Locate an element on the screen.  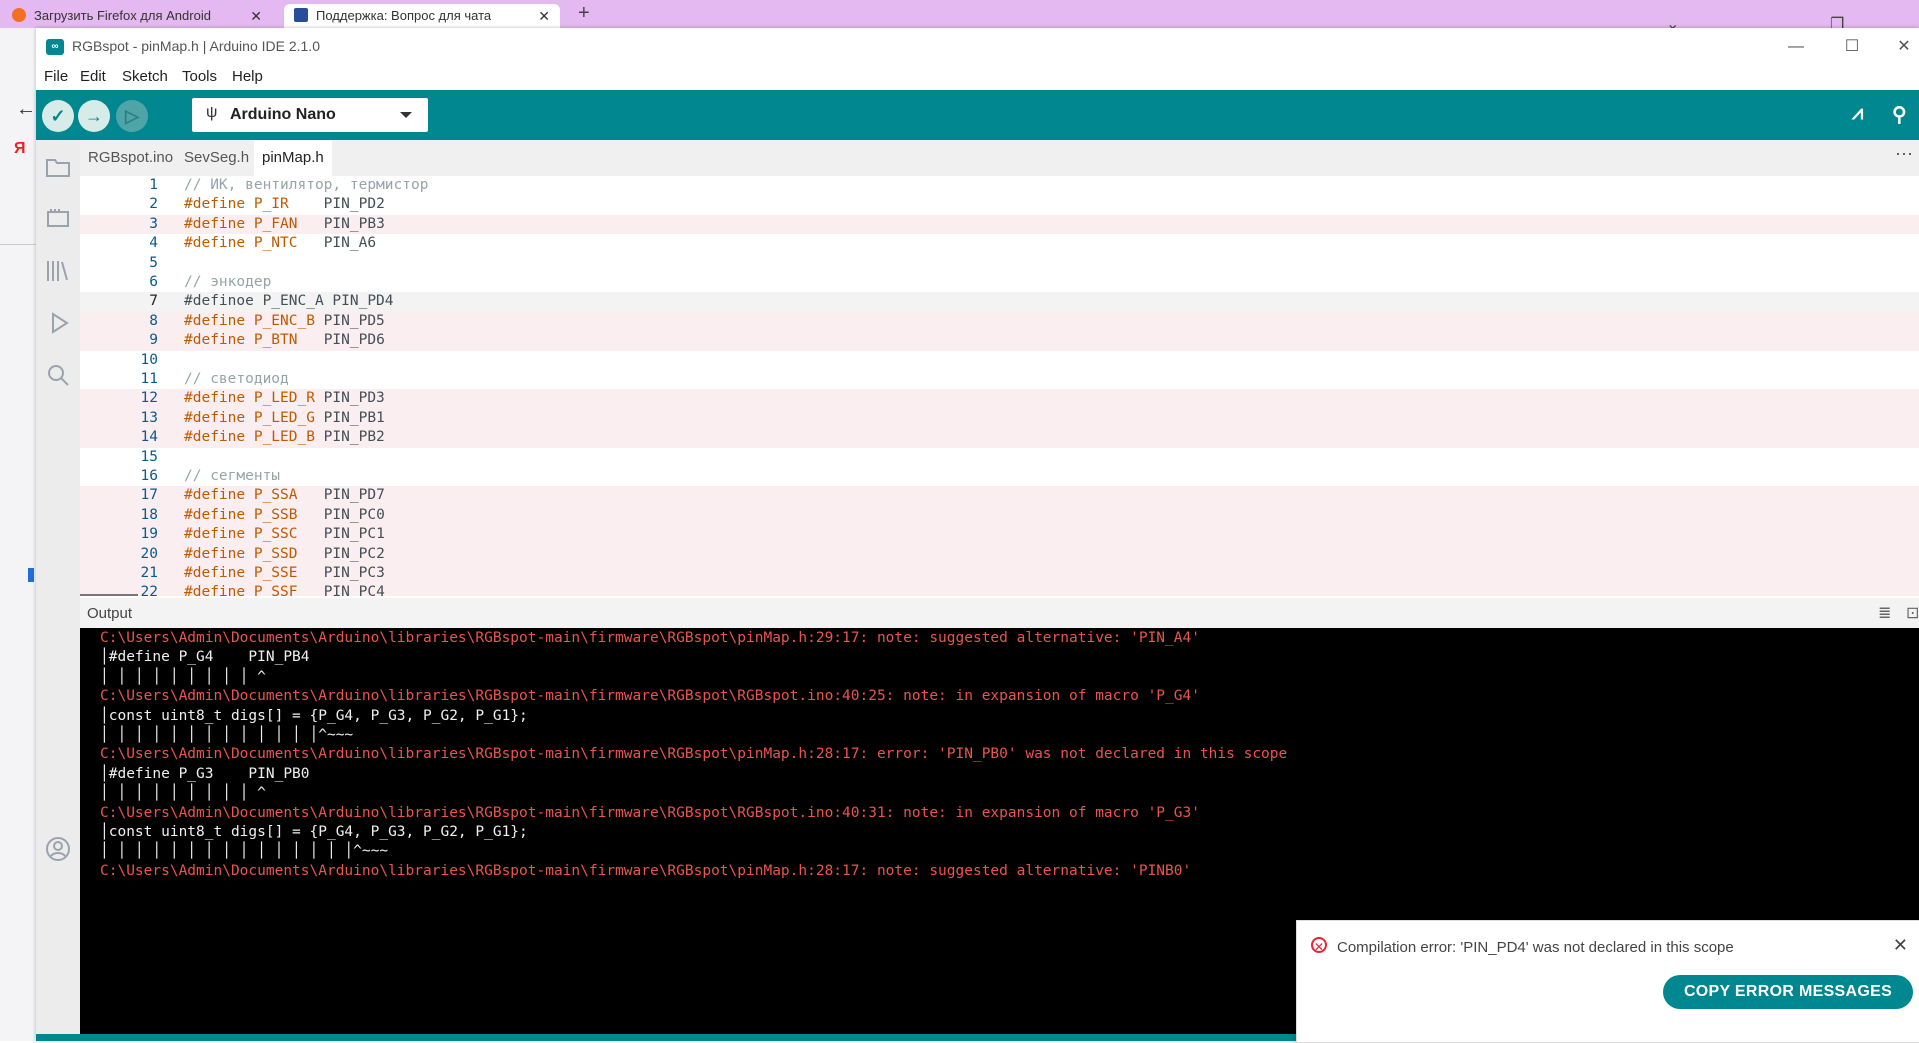
macro-name: P_ENC_B is located at coordinates (280, 320).